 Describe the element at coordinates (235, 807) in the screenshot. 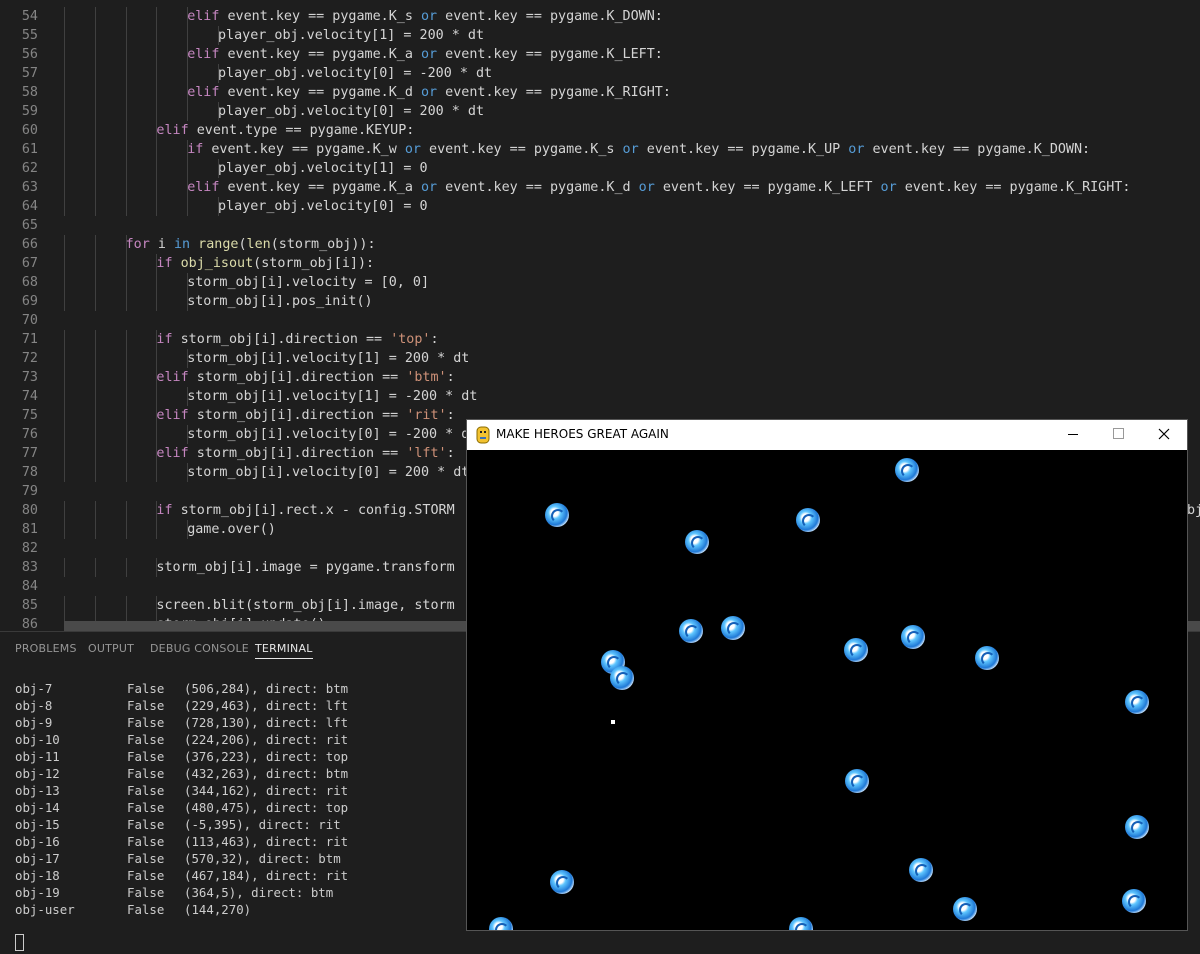

I see `terminal-row: obj-14 False (480,475), direct: top` at that location.